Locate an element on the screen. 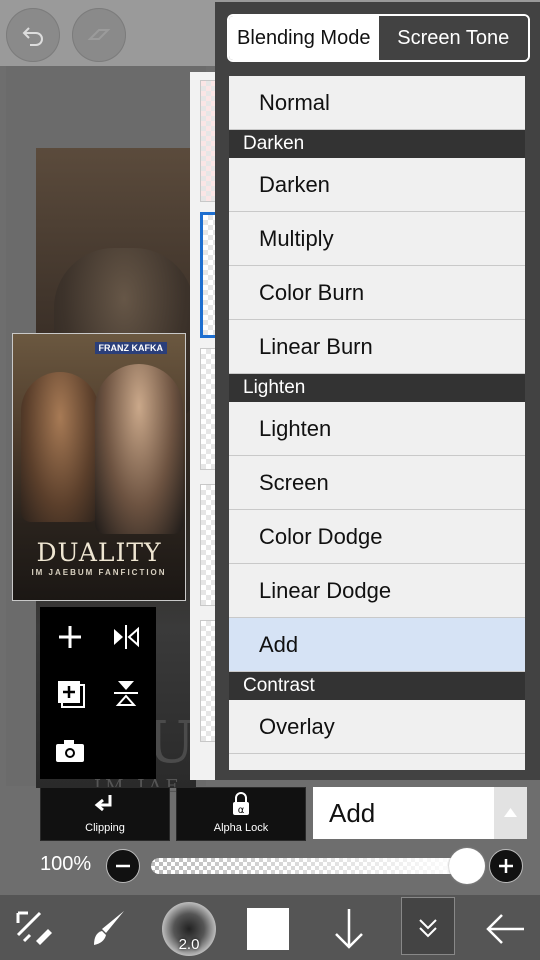 This screenshot has height=960, width=540. opacity-increase-button is located at coordinates (506, 866).